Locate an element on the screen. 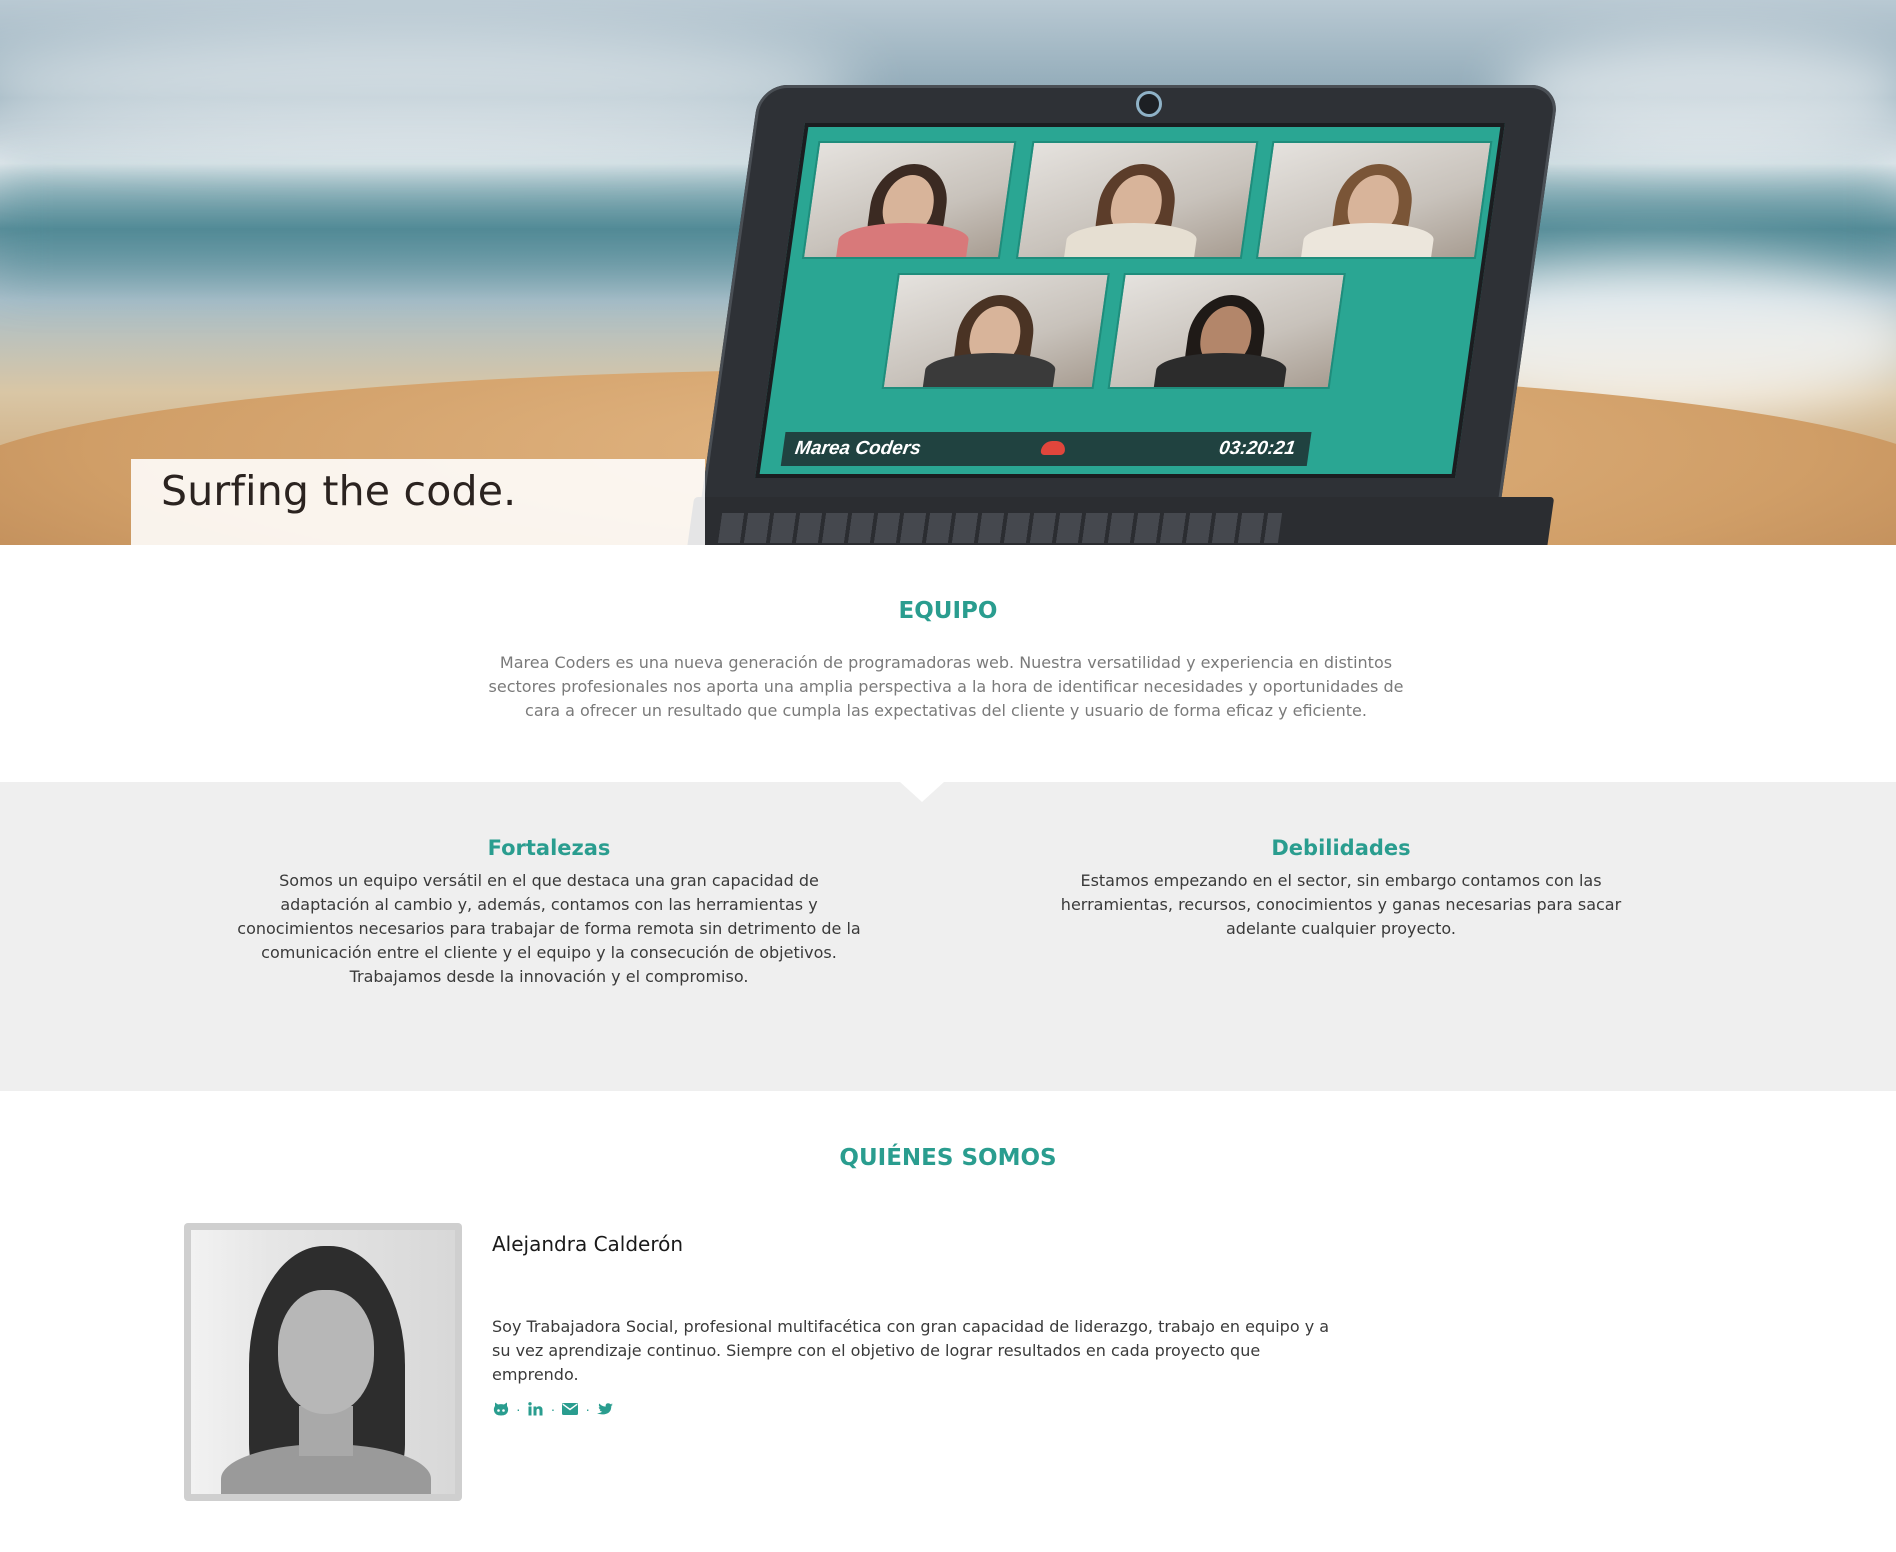 This screenshot has width=1896, height=1552. member-photo-frame is located at coordinates (323, 1362).